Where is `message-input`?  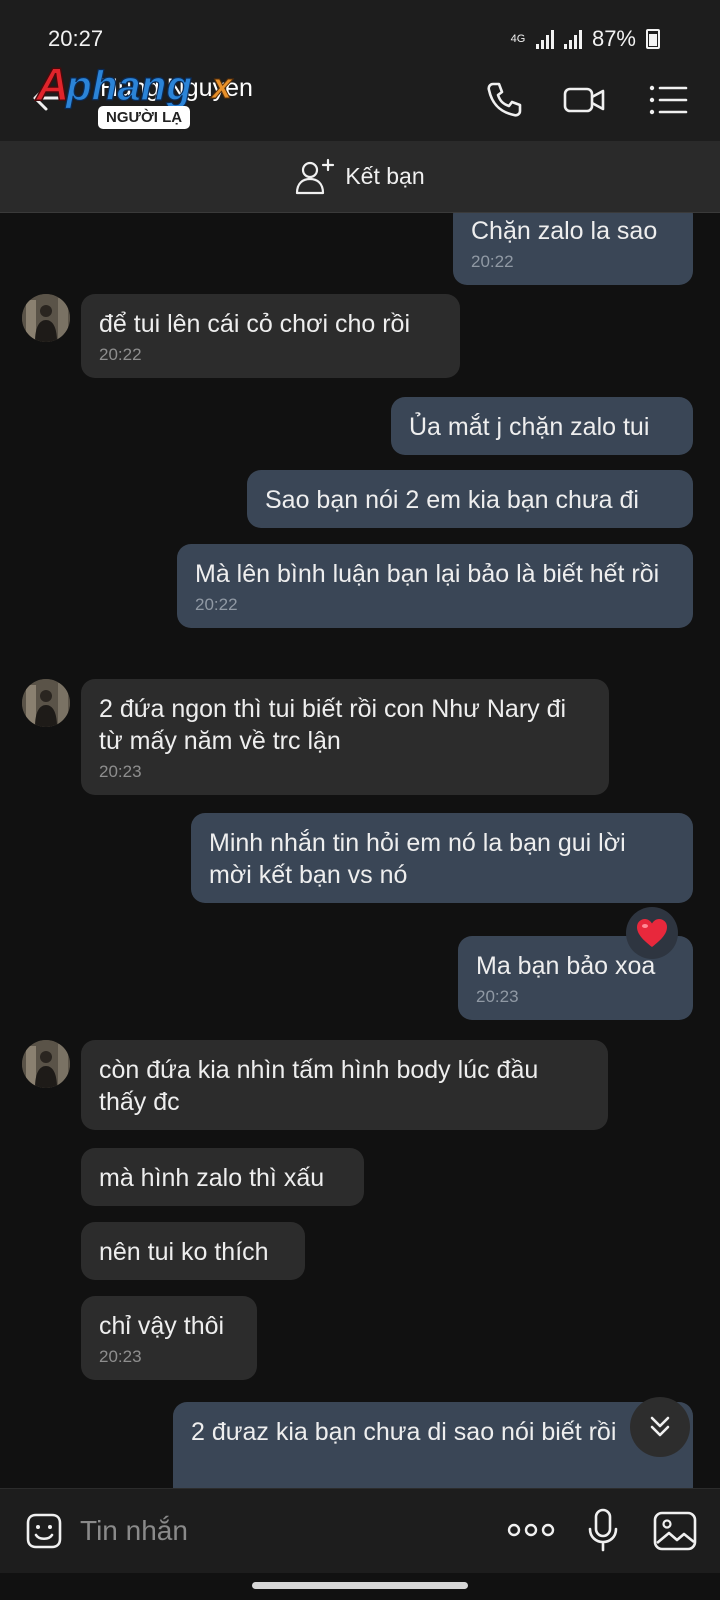 message-input is located at coordinates (280, 1531).